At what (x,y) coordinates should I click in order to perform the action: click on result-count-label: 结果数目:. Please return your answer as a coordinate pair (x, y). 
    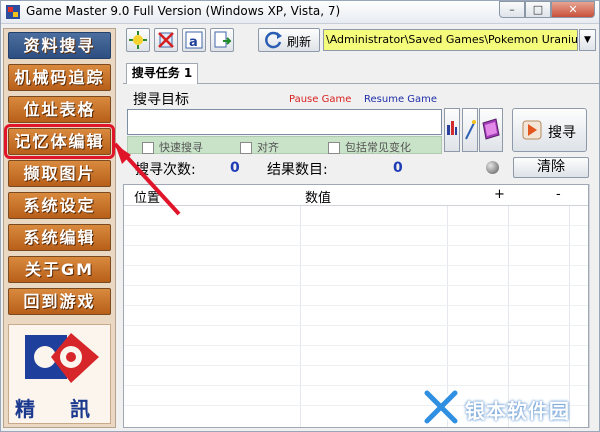
    Looking at the image, I should click on (297, 170).